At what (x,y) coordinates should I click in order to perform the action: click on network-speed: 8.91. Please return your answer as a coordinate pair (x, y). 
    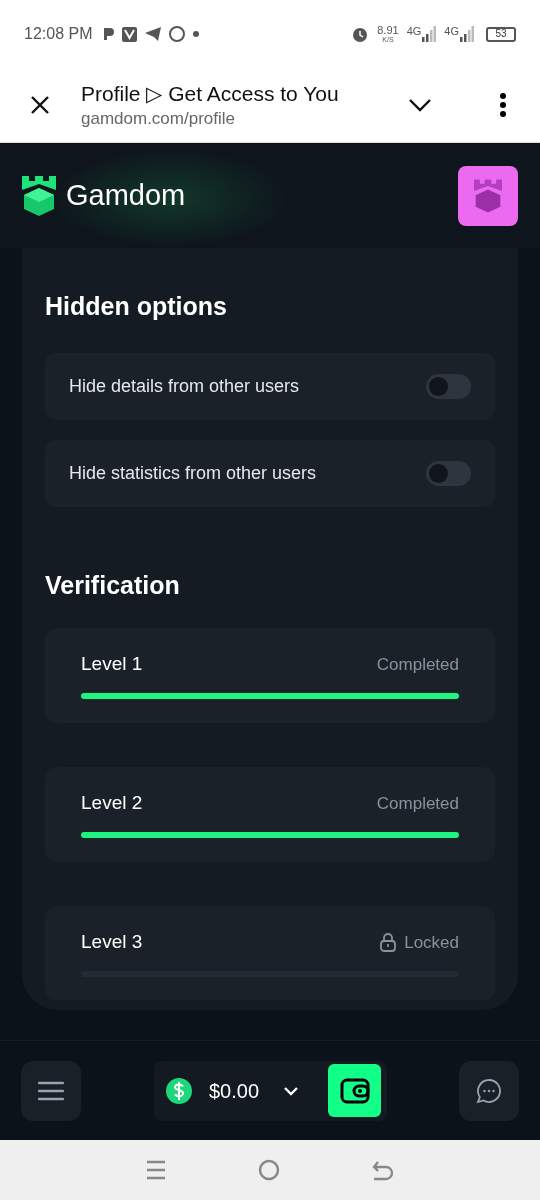
    Looking at the image, I should click on (388, 30).